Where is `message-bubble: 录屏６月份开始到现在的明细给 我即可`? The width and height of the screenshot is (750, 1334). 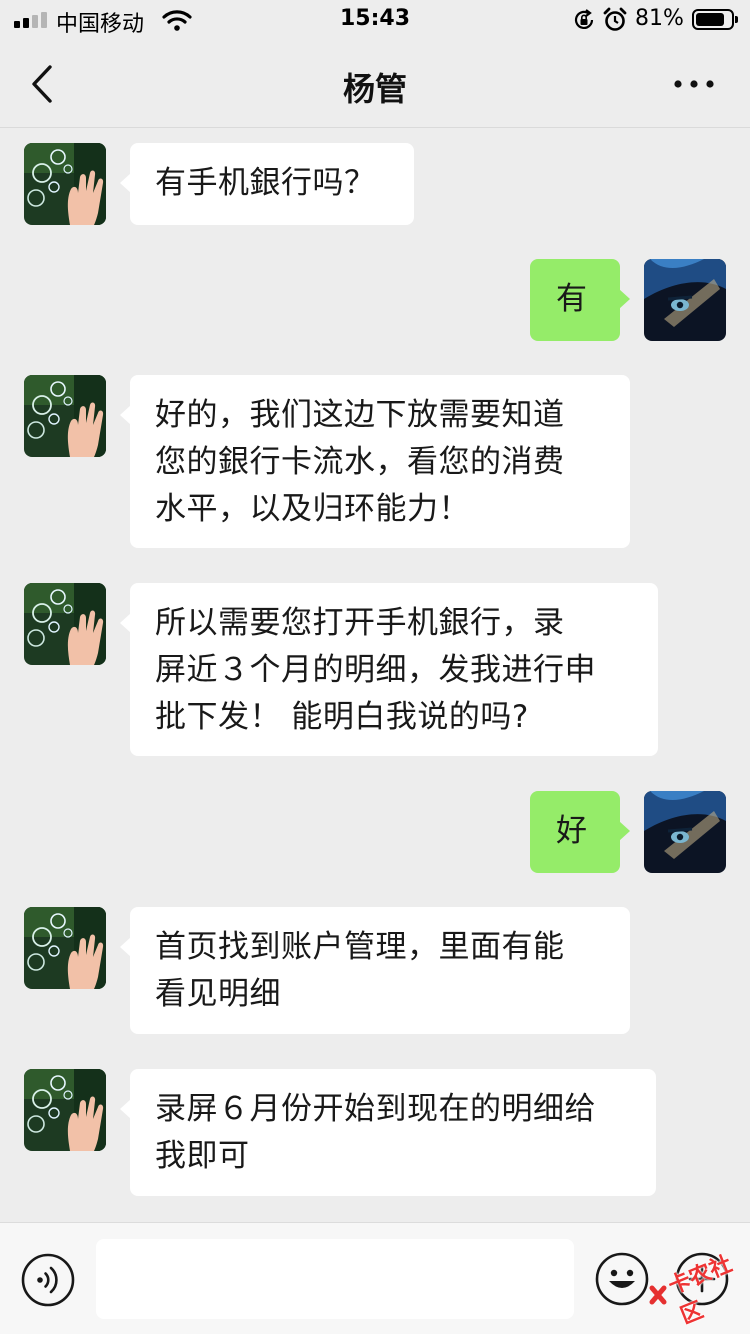 message-bubble: 录屏６月份开始到现在的明细给 我即可 is located at coordinates (388, 1132).